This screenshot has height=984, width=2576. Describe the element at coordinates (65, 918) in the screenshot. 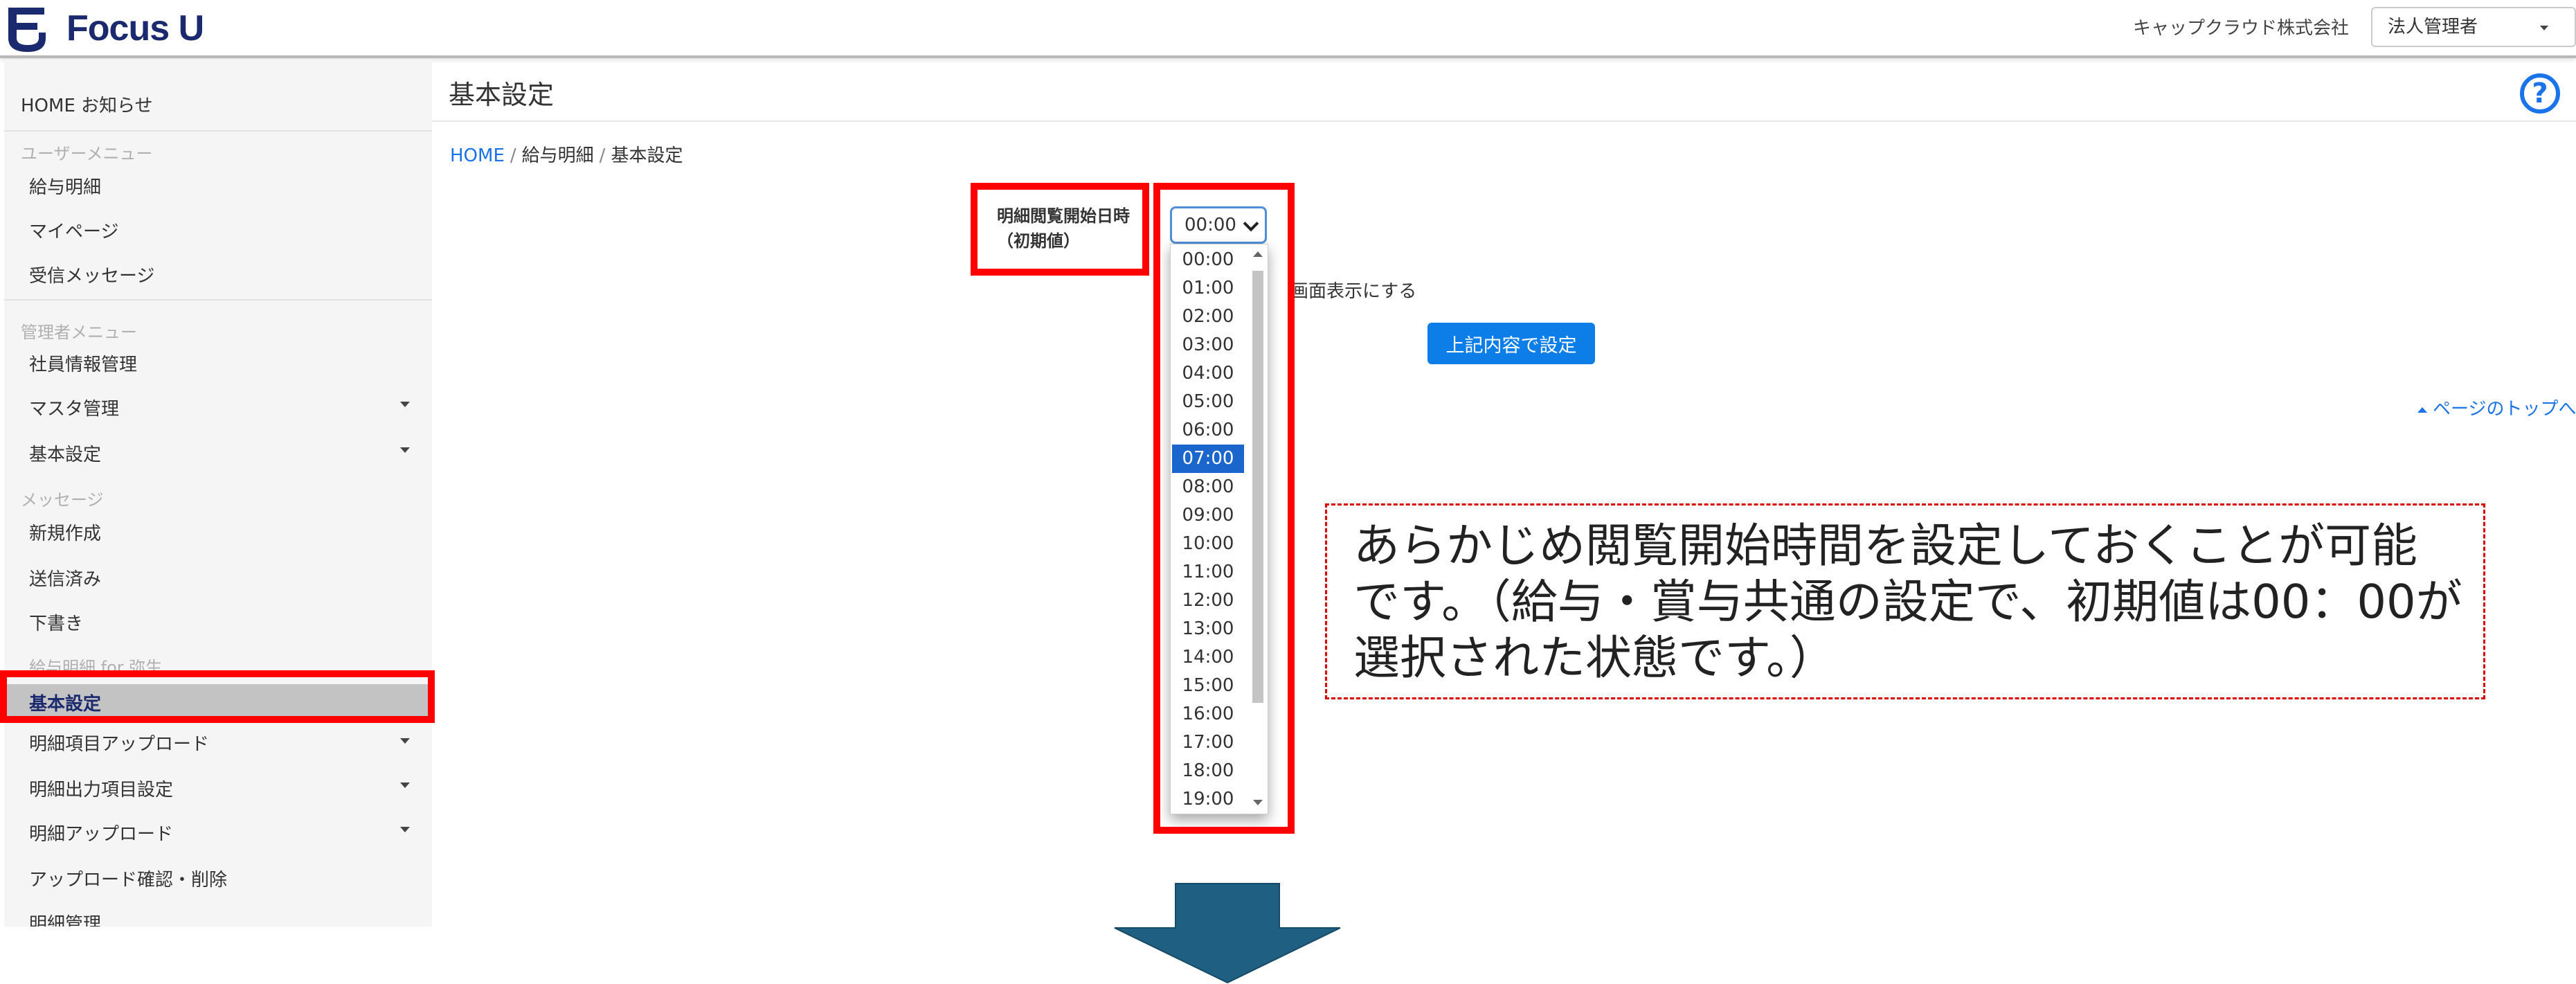

I see `sidebar-item-payslip-manage: 明細管理` at that location.